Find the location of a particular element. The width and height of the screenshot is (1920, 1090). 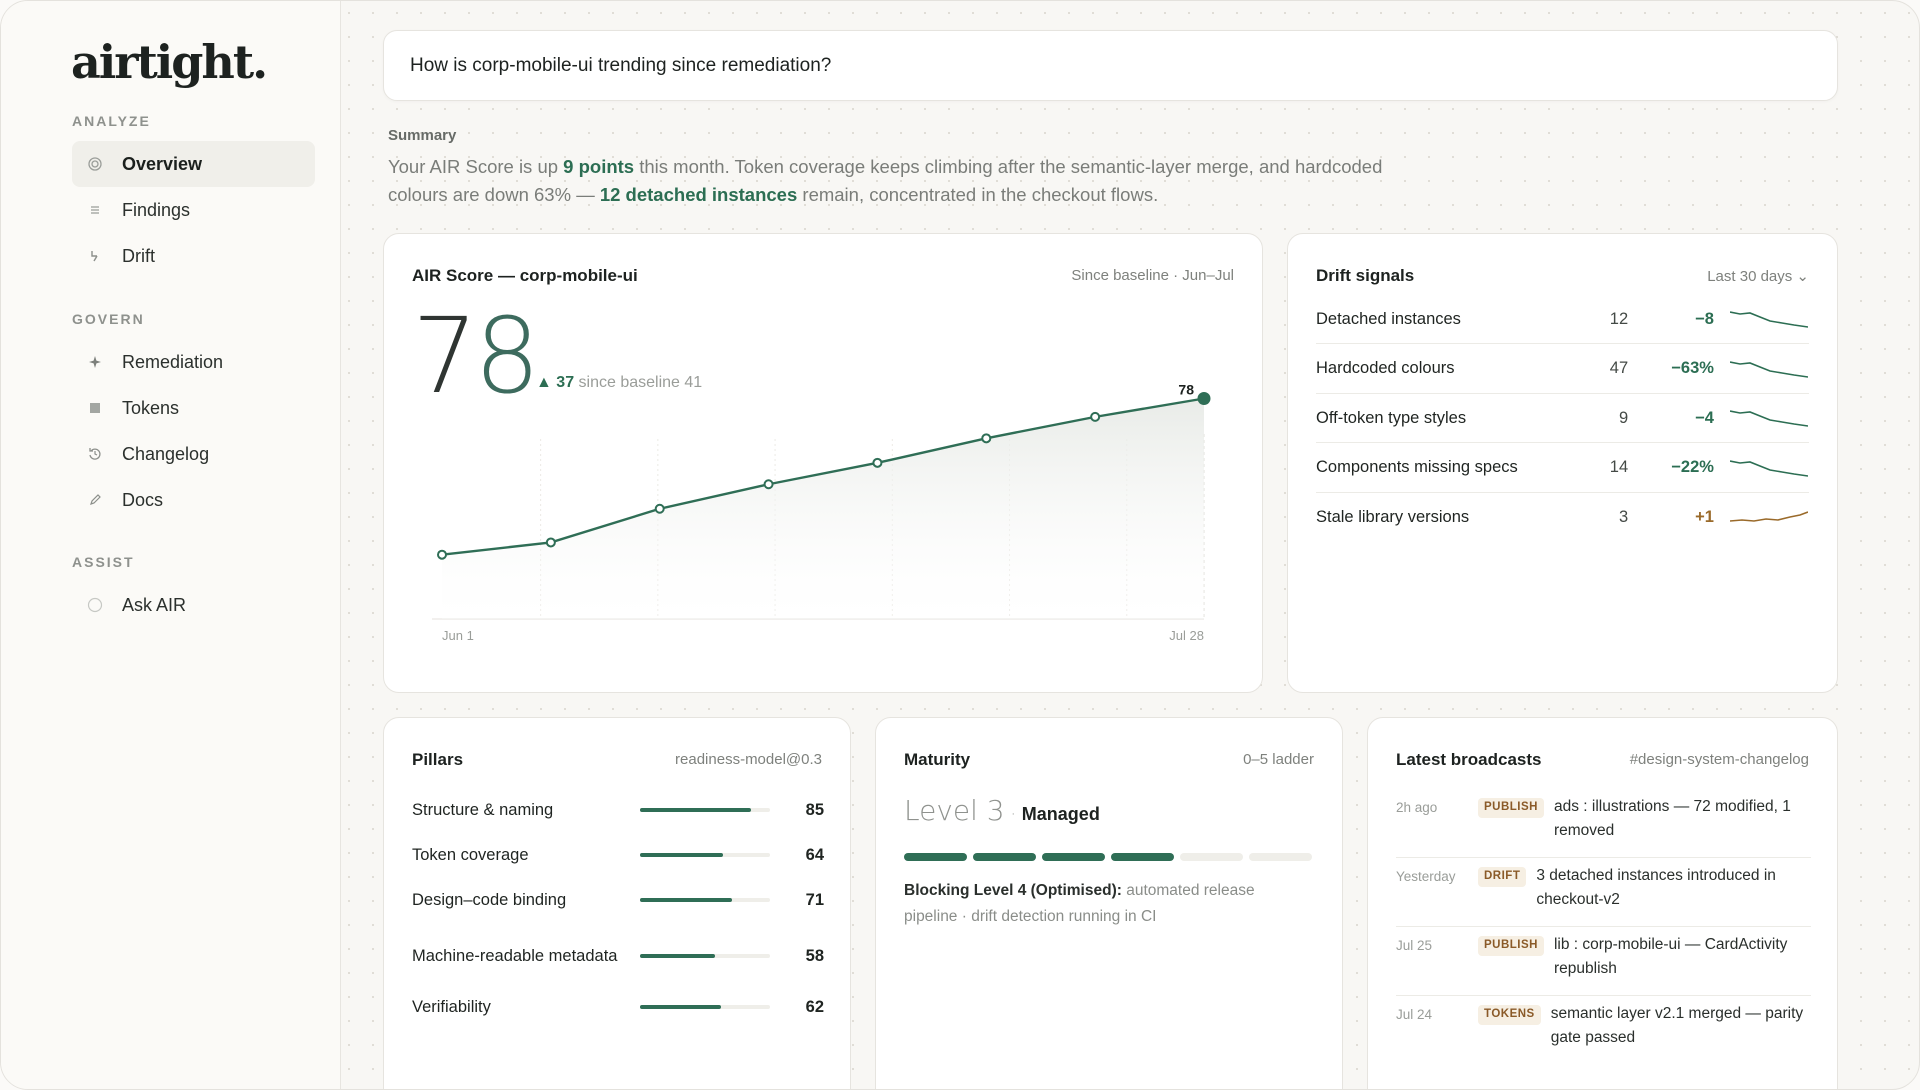

broadcast-tag: PUBLISH is located at coordinates (1511, 946).